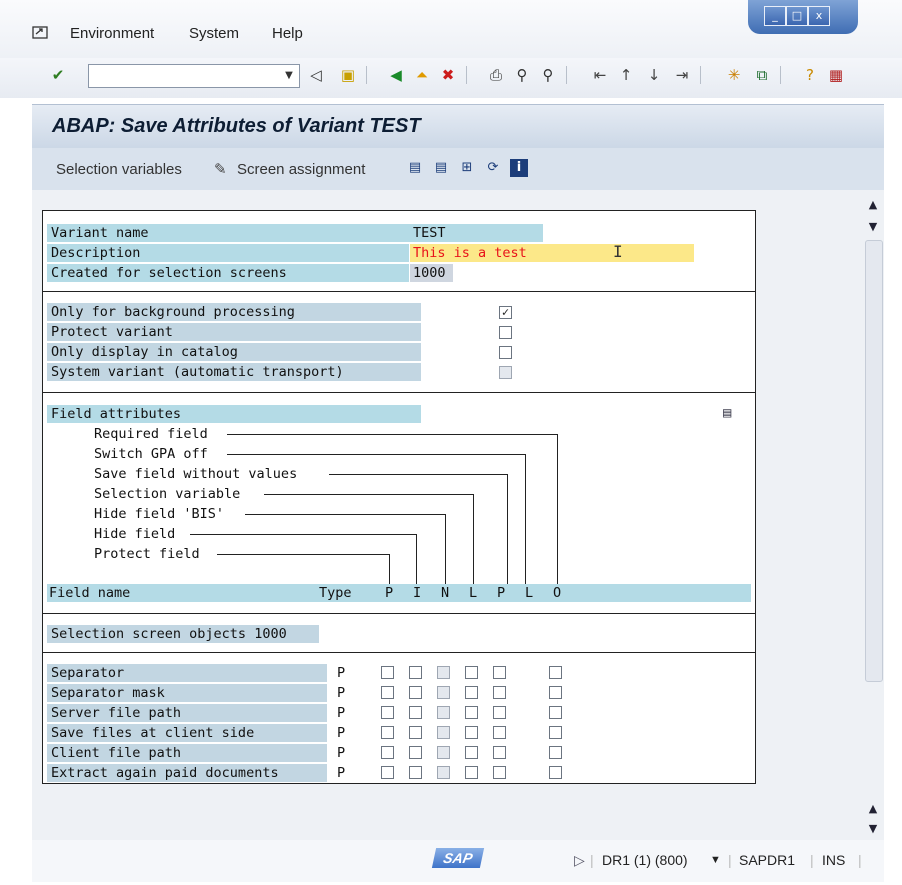 The image size is (902, 885). Describe the element at coordinates (119, 169) in the screenshot. I see `selection-variables-button: Selection variables` at that location.